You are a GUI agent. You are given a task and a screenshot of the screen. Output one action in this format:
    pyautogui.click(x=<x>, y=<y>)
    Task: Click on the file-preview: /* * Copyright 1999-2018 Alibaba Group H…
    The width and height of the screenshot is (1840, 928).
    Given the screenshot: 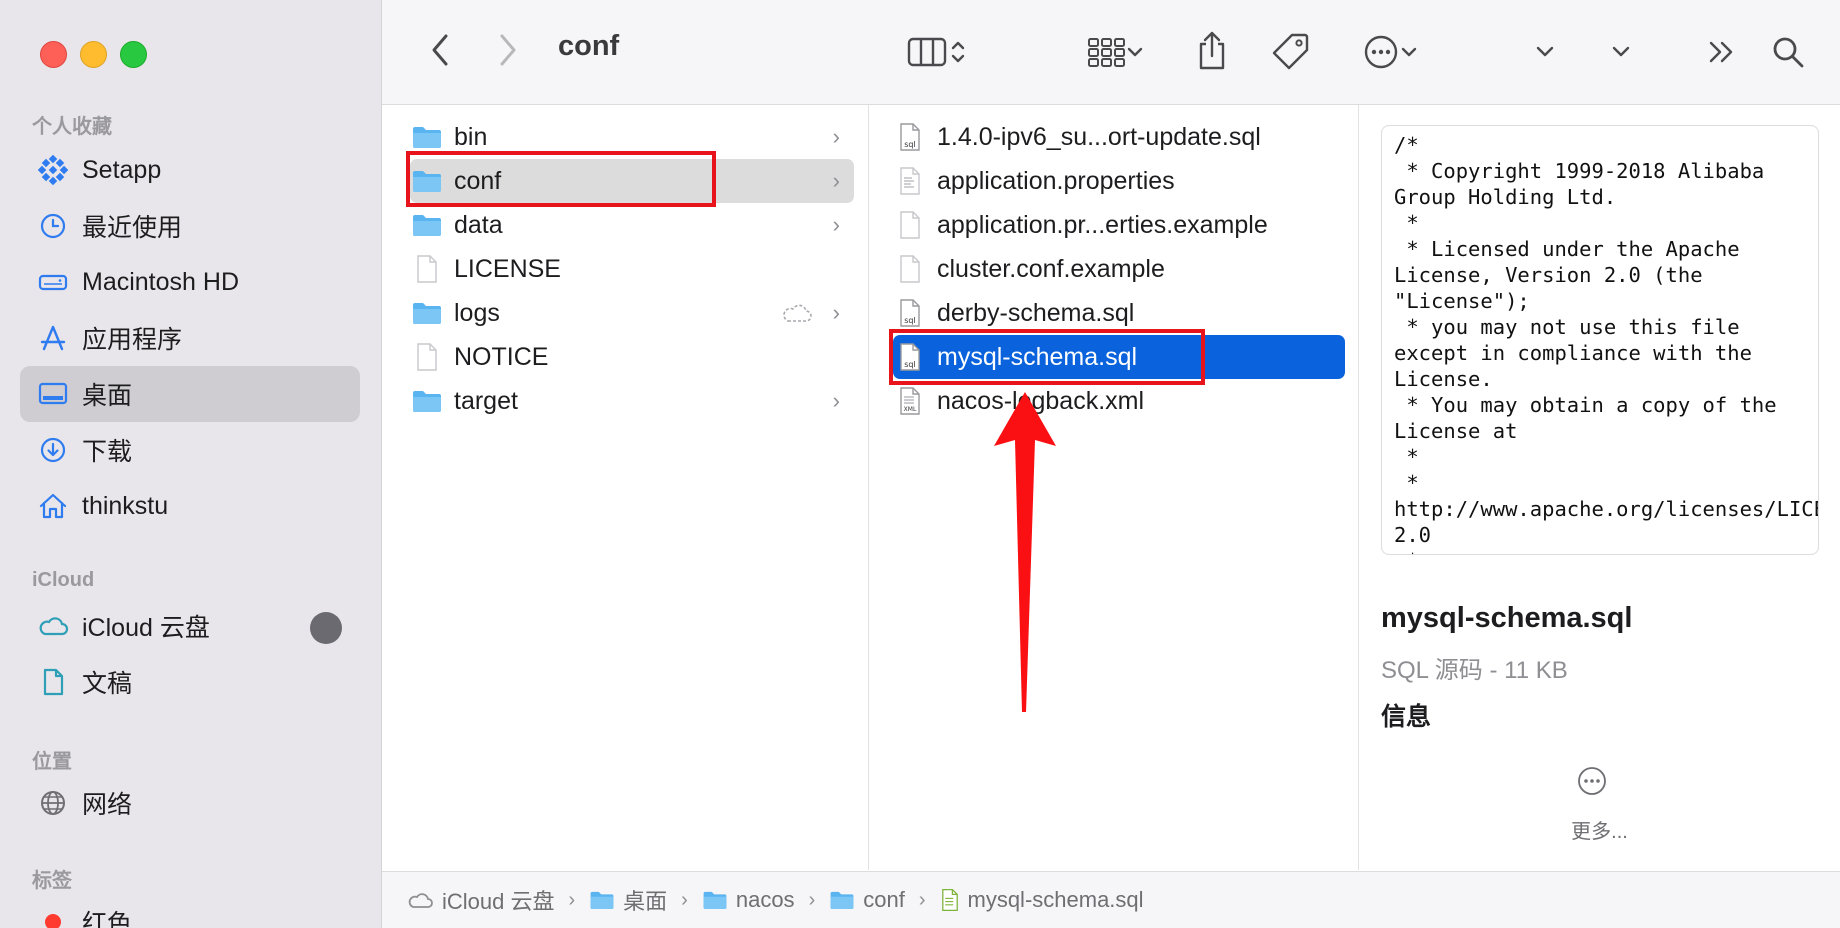 What is the action you would take?
    pyautogui.click(x=1600, y=340)
    